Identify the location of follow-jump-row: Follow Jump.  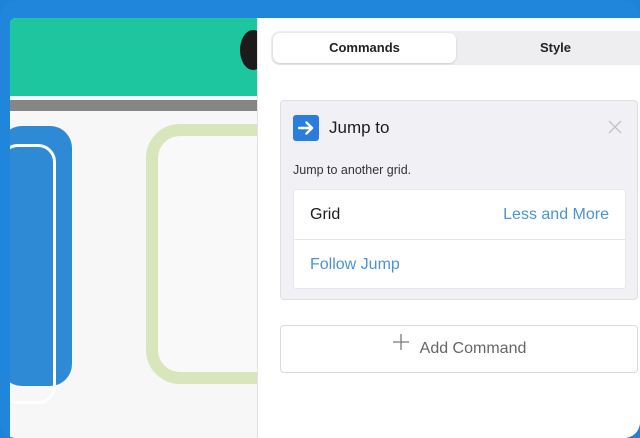
(459, 265).